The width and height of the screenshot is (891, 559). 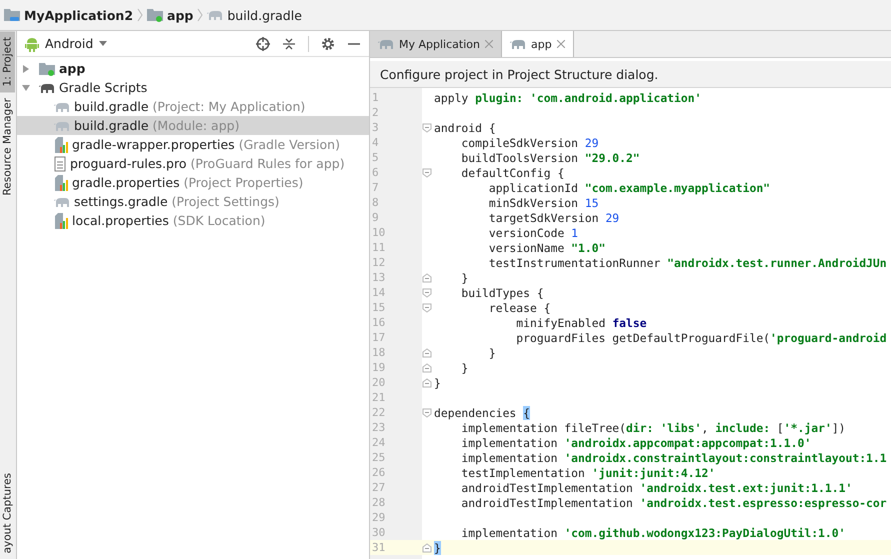 What do you see at coordinates (378, 517) in the screenshot?
I see `line-number: 29` at bounding box center [378, 517].